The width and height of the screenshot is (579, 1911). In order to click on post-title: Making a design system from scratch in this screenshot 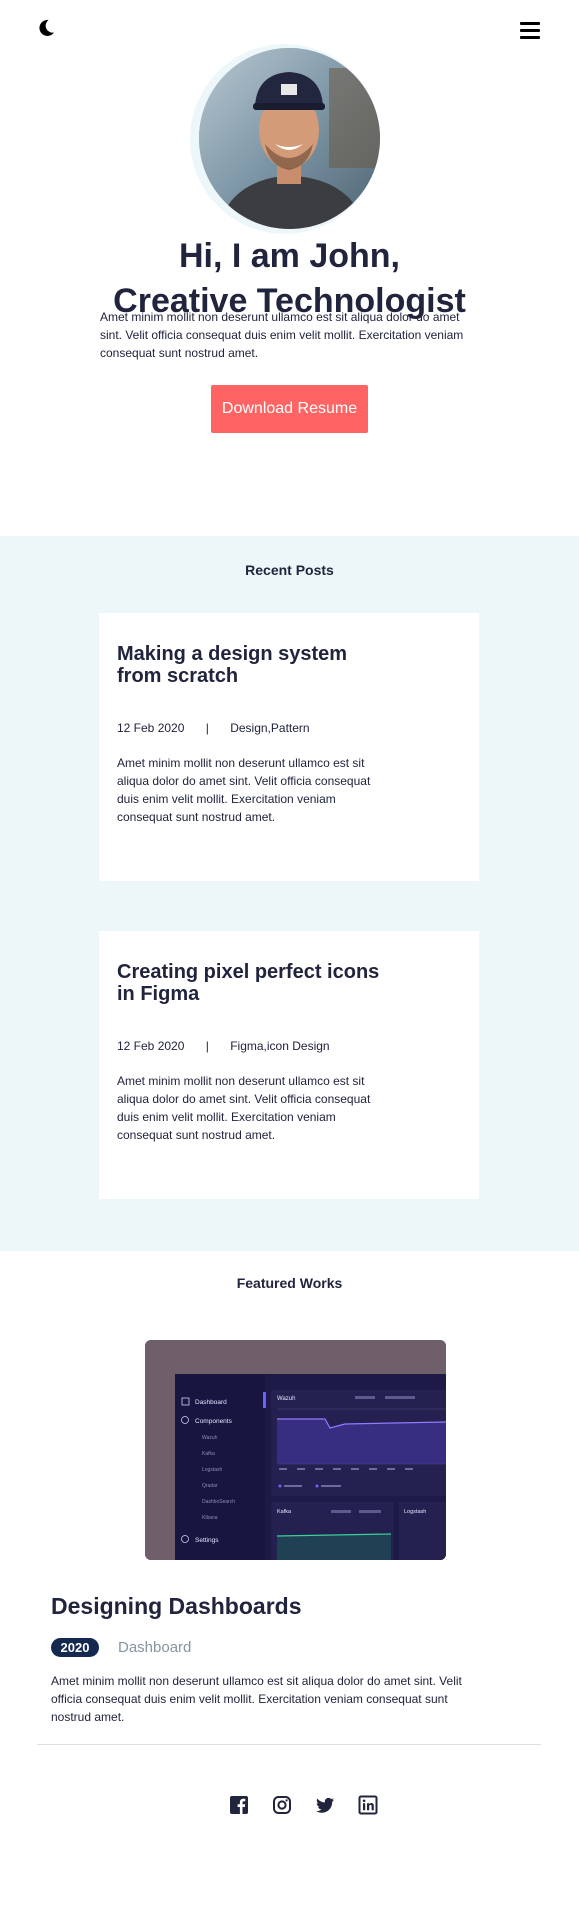, I will do `click(257, 665)`.